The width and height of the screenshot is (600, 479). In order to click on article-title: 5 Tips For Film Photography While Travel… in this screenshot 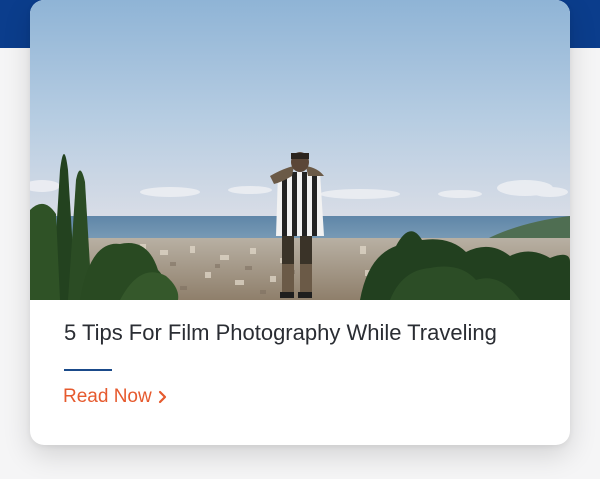, I will do `click(280, 332)`.